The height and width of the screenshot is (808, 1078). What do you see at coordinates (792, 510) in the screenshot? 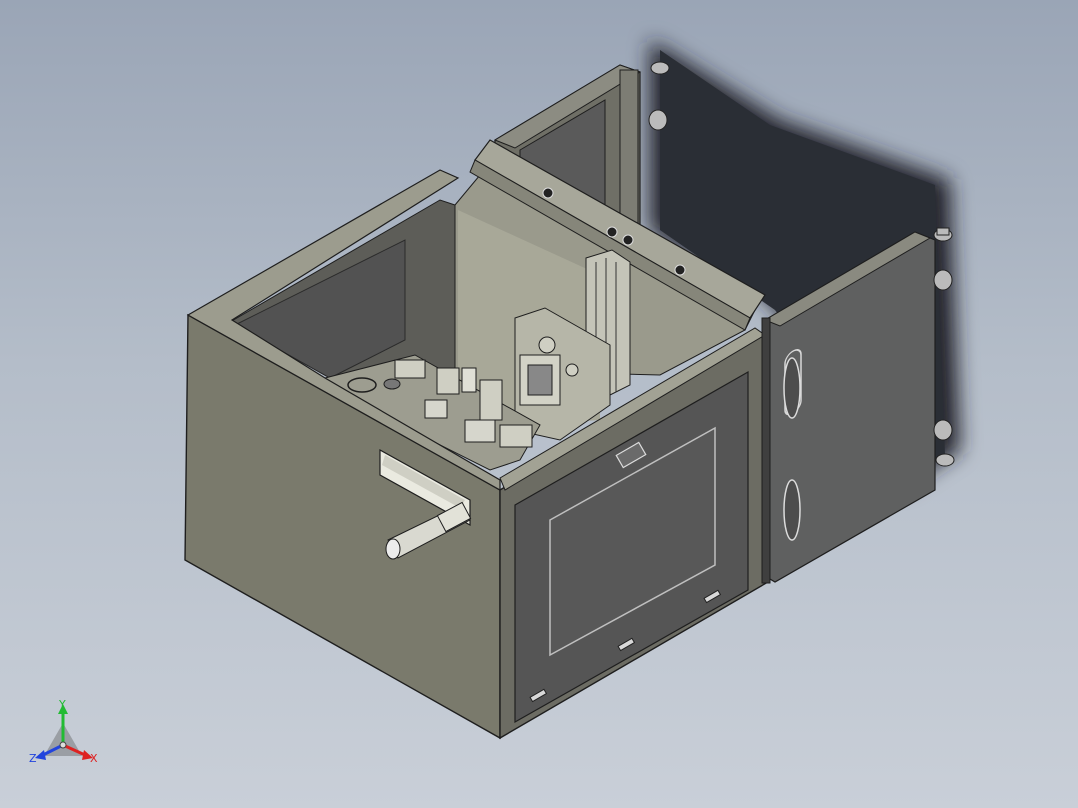
I see `handle-slot-lower` at bounding box center [792, 510].